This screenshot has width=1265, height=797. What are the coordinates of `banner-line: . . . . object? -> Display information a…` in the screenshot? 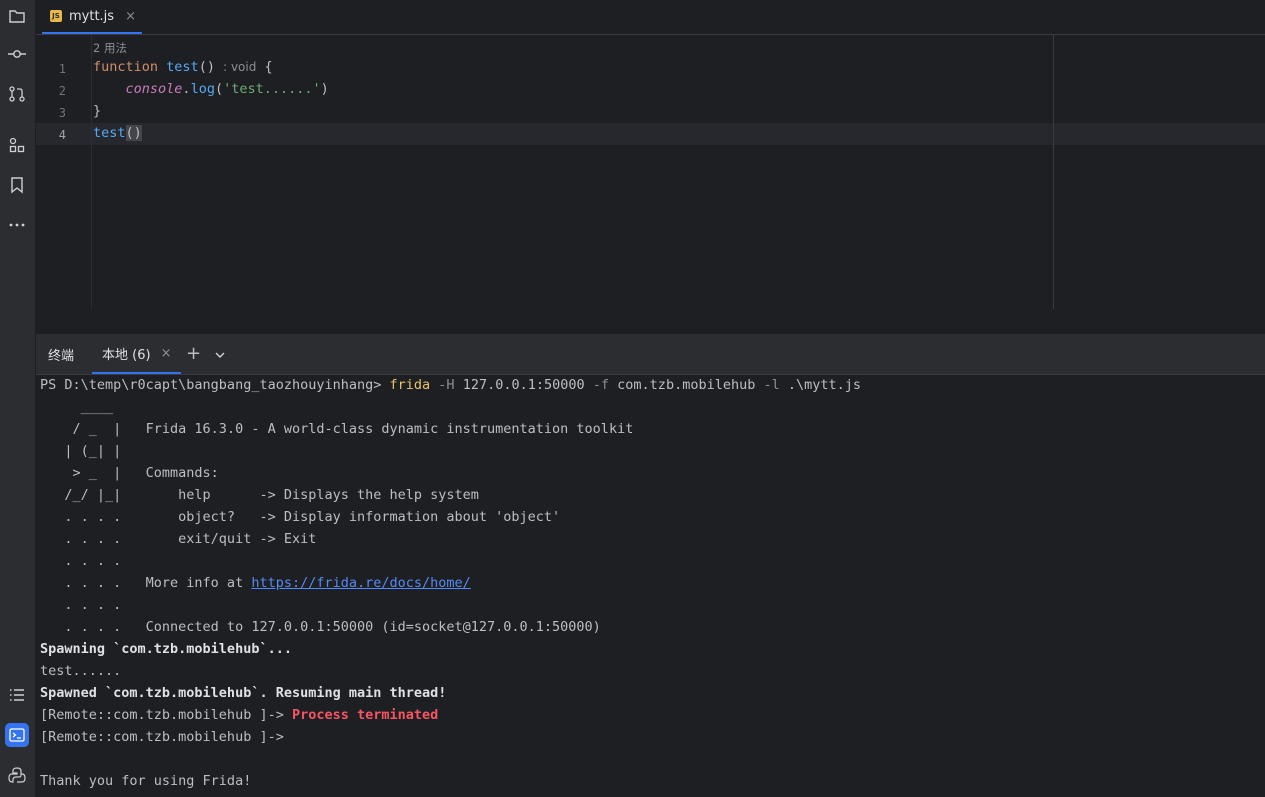 It's located at (300, 517).